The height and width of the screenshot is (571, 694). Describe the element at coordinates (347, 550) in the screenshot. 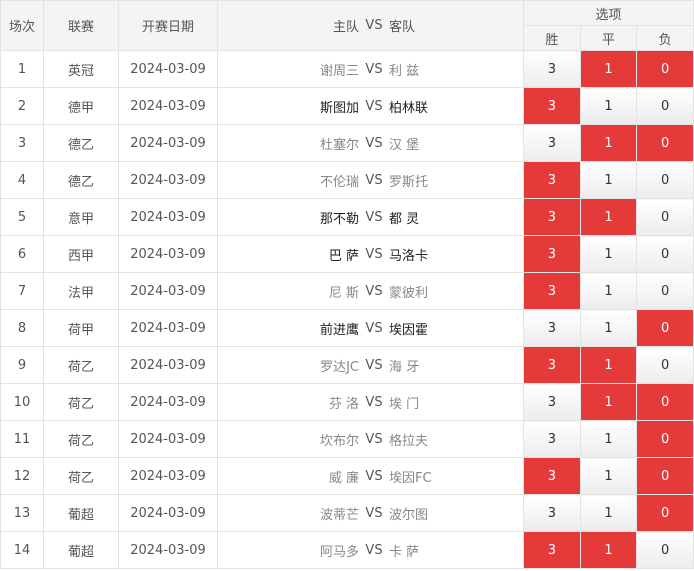

I see `table-row: 14 葡超 2024-03-09 阿马多 VS 卡 萨 3 1 0` at that location.